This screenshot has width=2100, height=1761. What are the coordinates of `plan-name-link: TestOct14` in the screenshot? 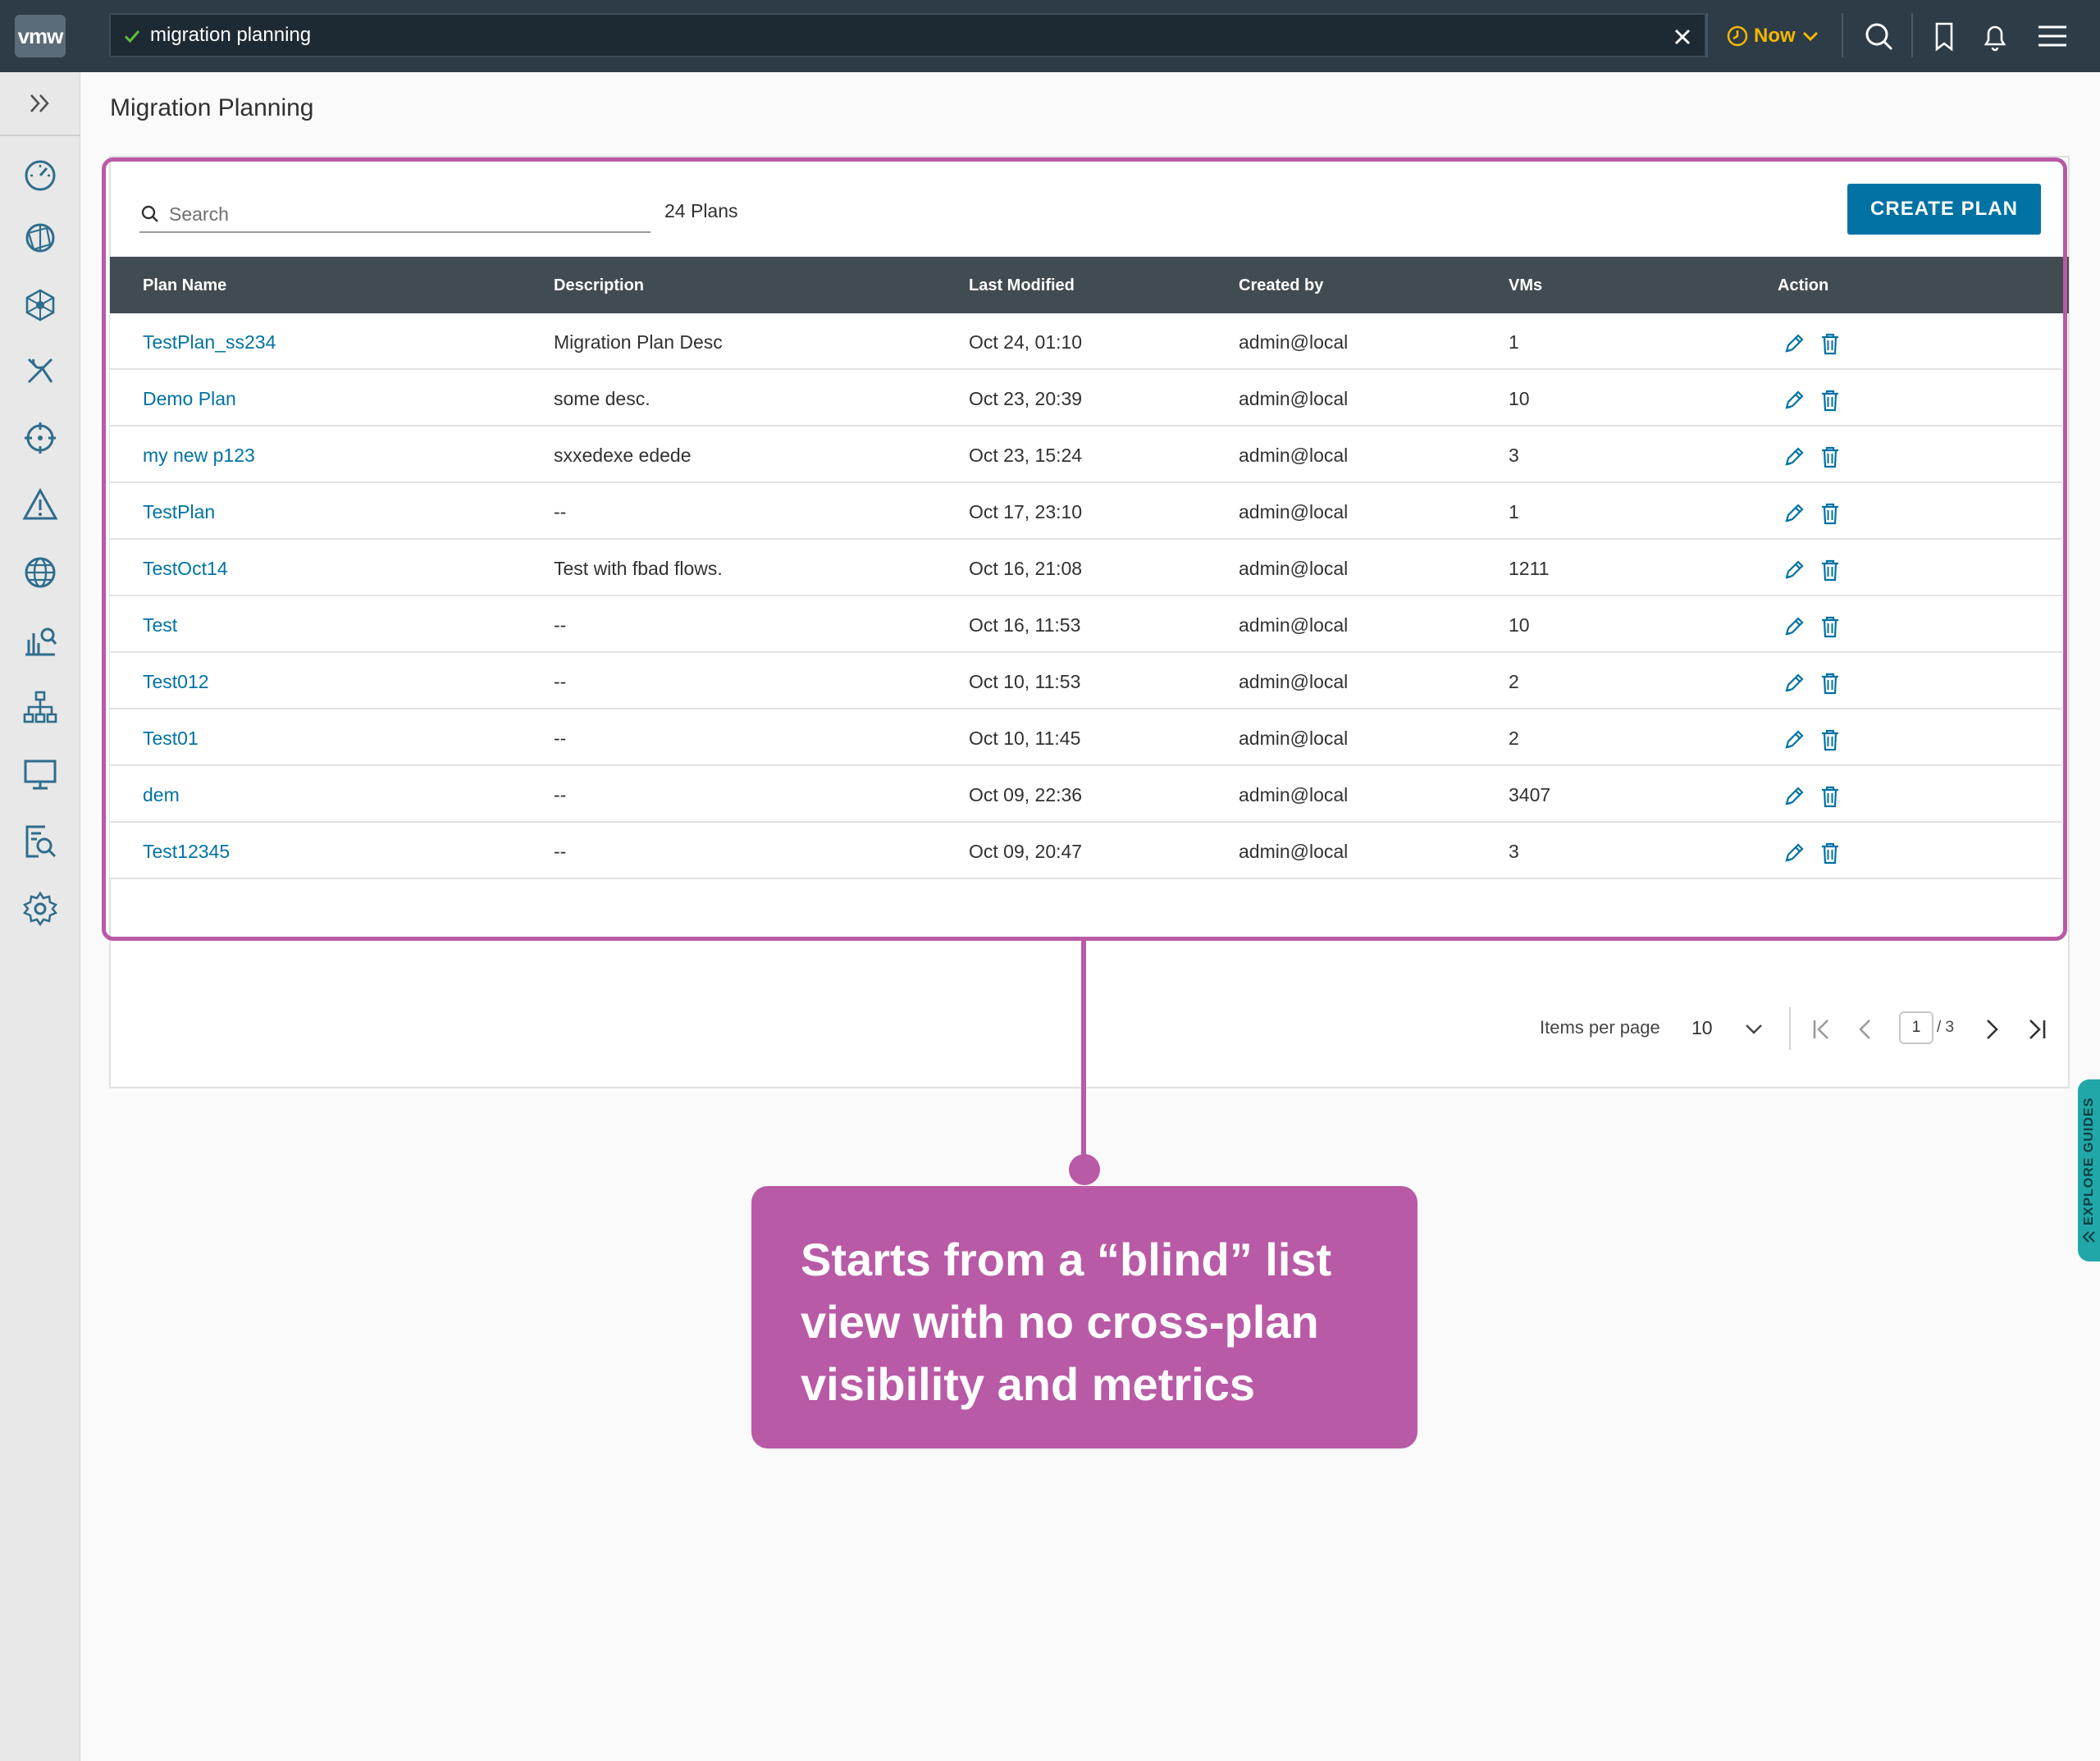 It's located at (186, 568).